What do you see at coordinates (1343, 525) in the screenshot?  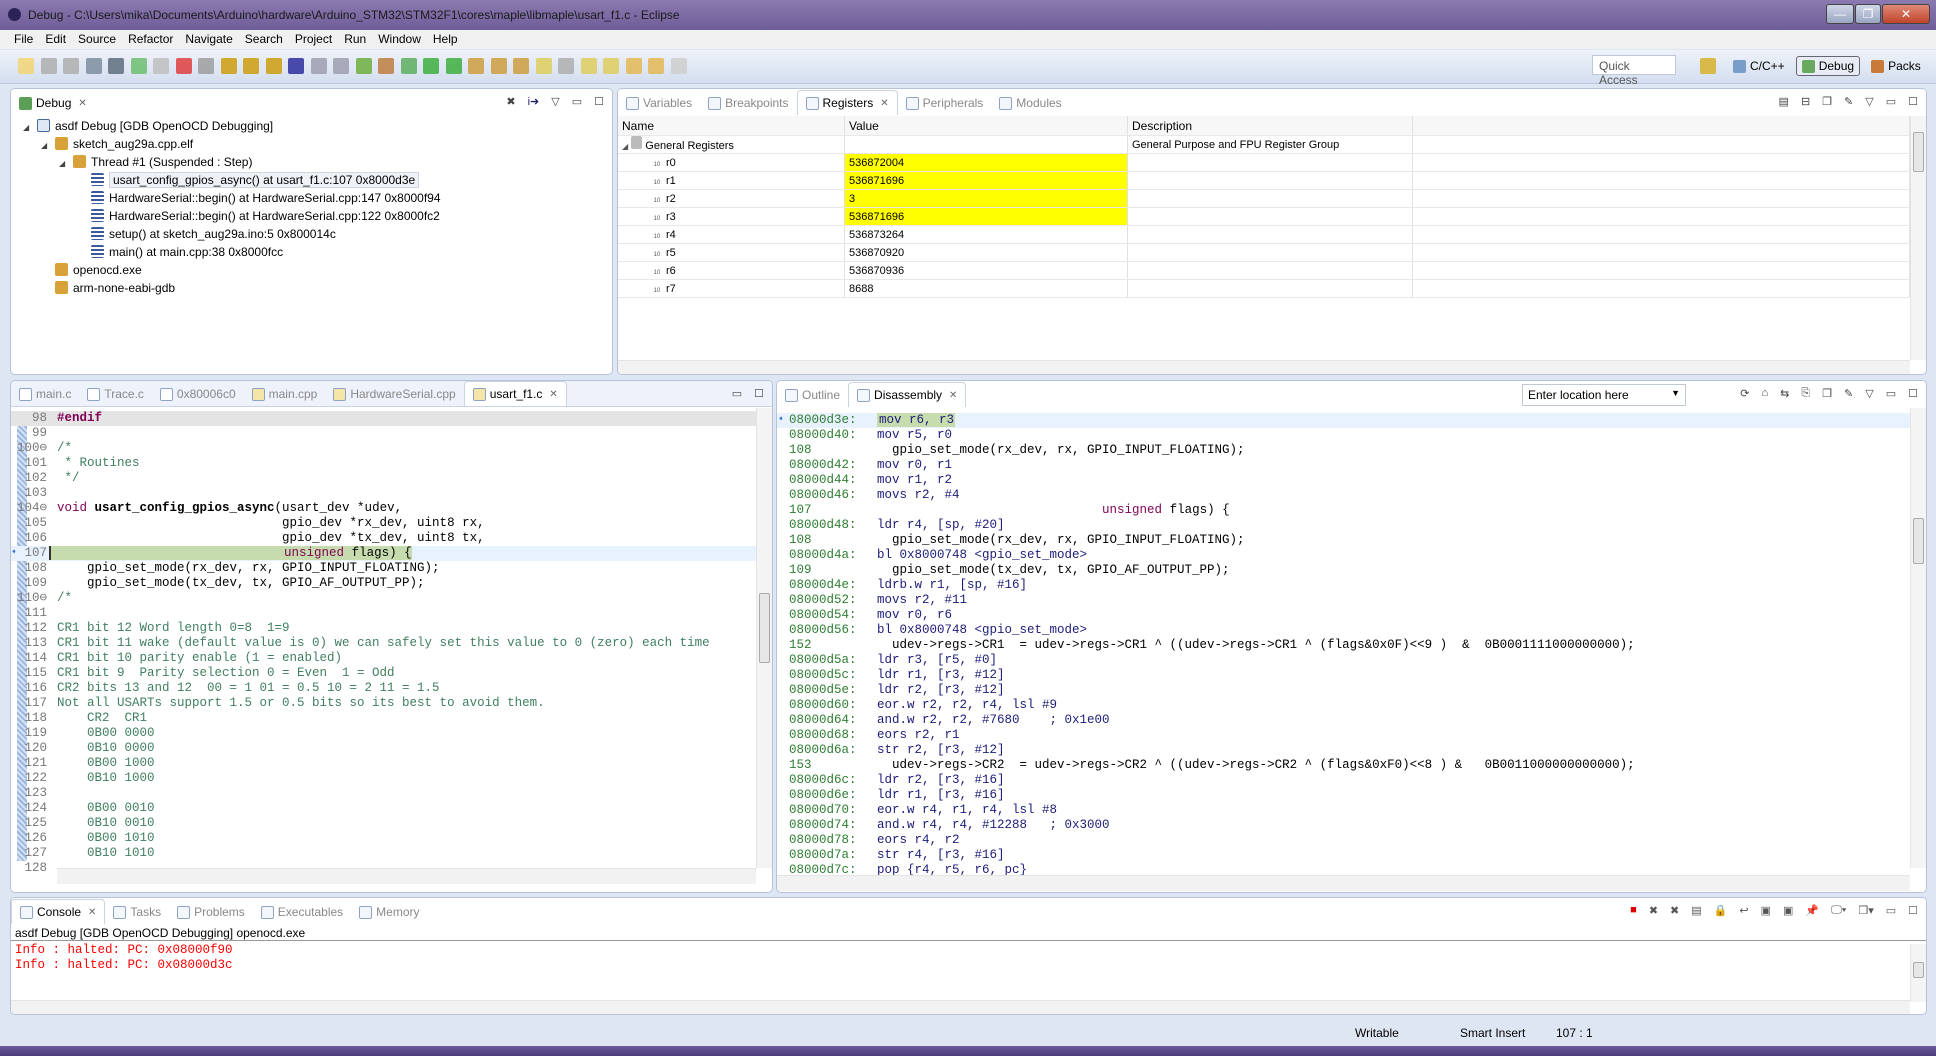 I see `disassembly-line: 08000d48: ldr r4, [sp, #20]` at bounding box center [1343, 525].